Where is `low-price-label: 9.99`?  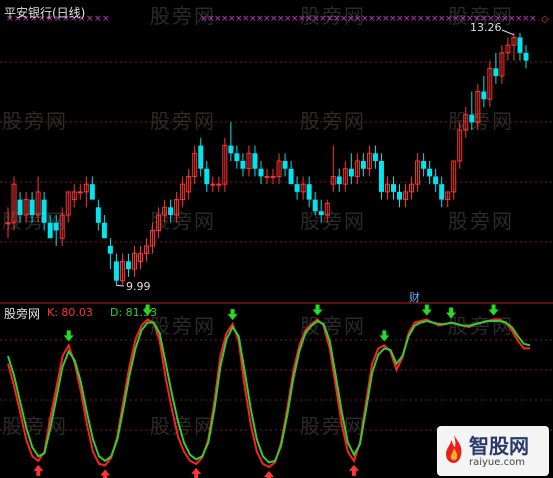
low-price-label: 9.99 is located at coordinates (138, 286).